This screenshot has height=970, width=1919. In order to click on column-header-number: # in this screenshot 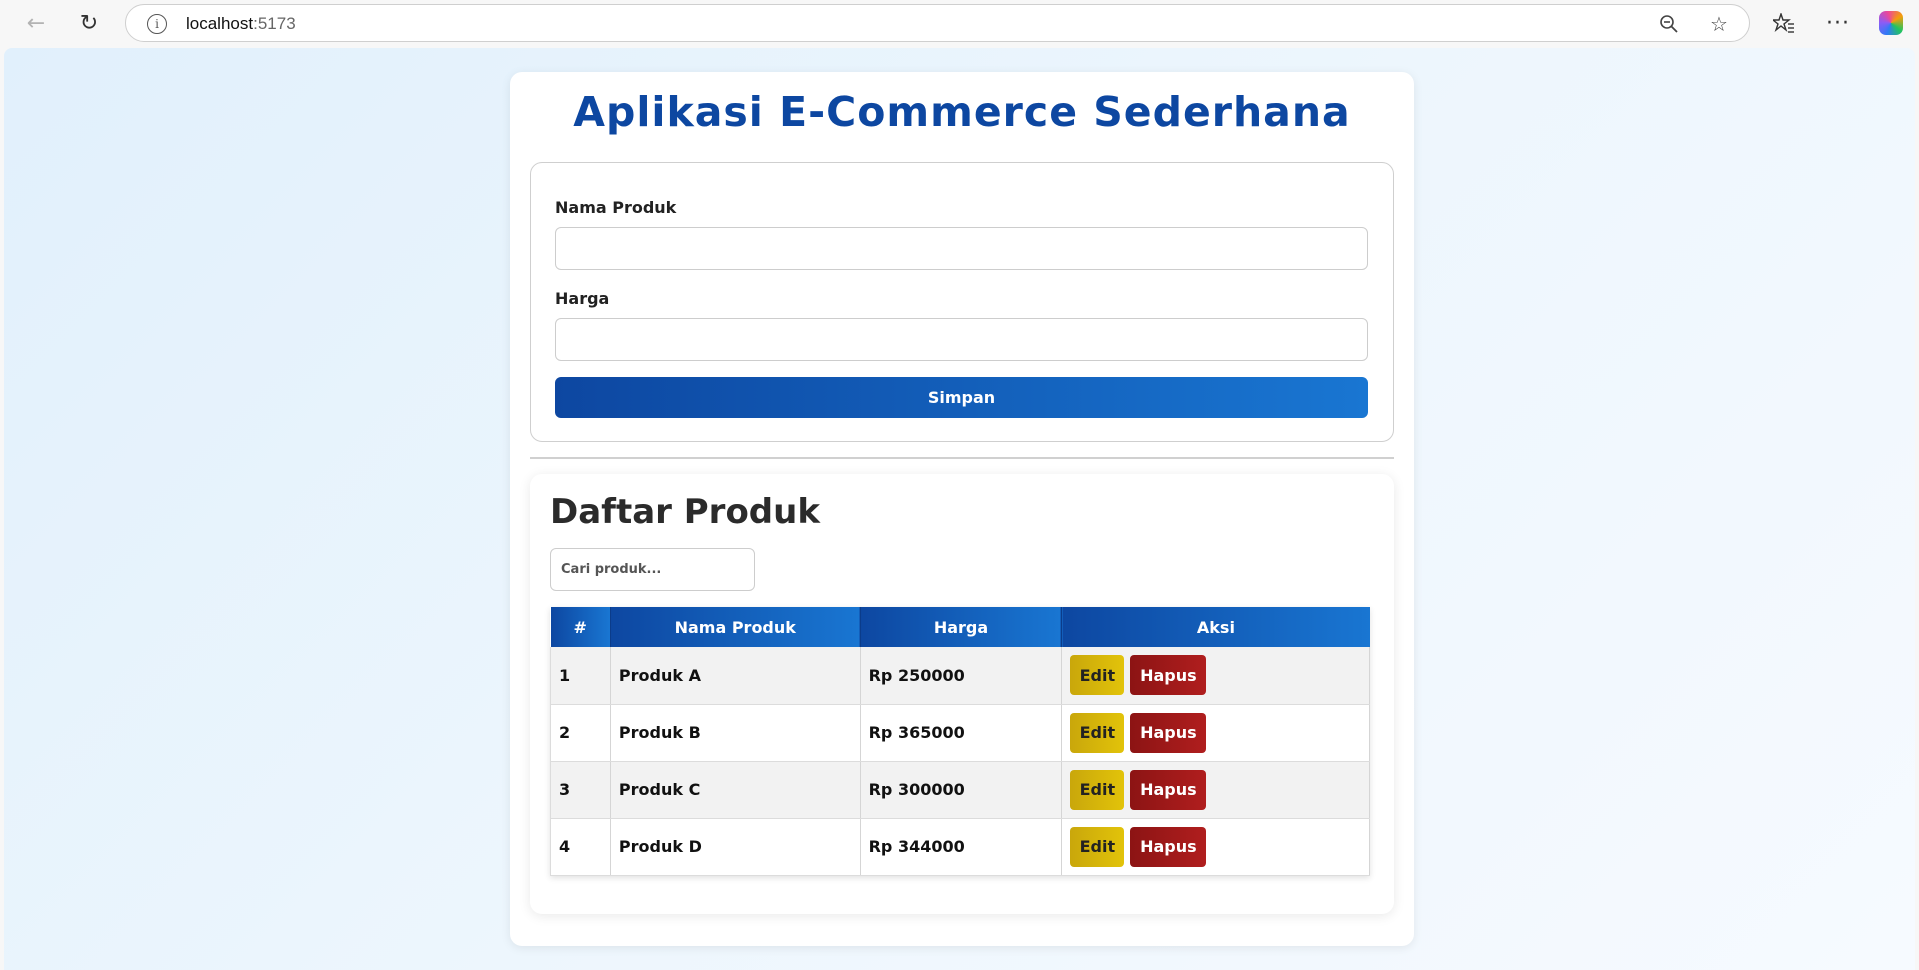, I will do `click(580, 627)`.